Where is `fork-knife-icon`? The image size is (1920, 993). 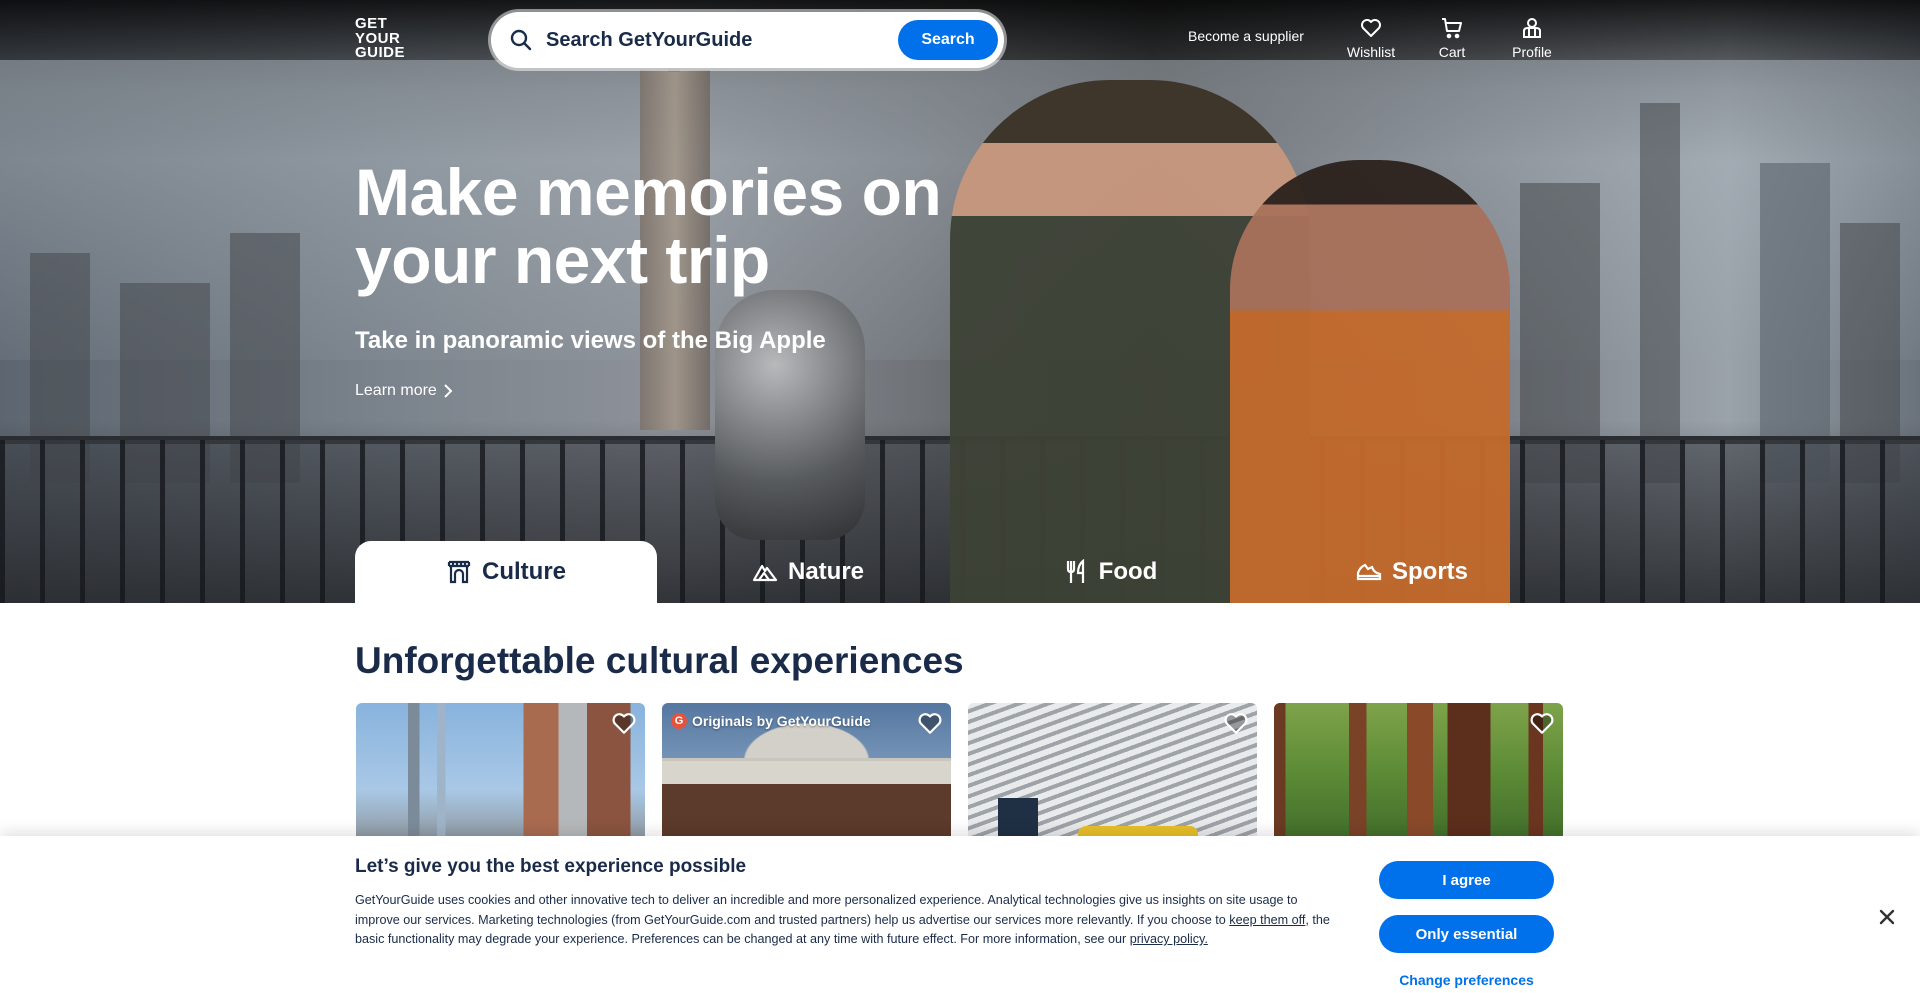 fork-knife-icon is located at coordinates (1075, 571).